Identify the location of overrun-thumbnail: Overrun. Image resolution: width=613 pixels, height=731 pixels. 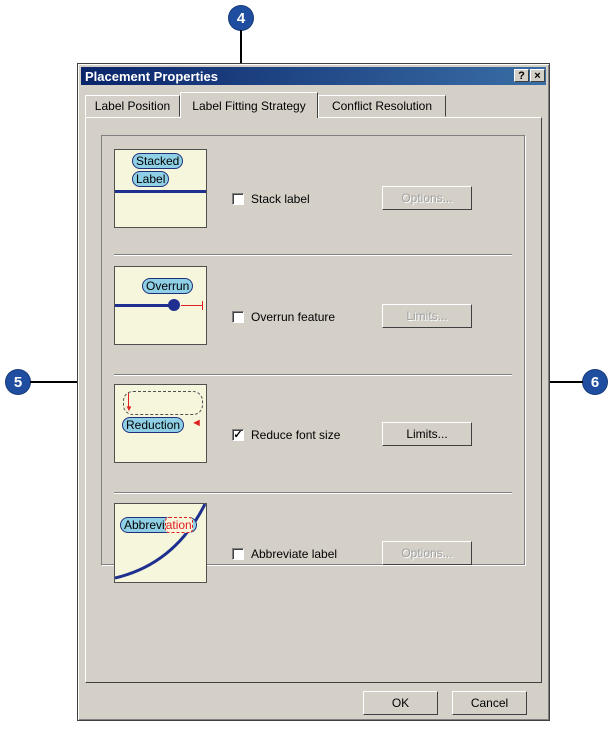
(160, 305).